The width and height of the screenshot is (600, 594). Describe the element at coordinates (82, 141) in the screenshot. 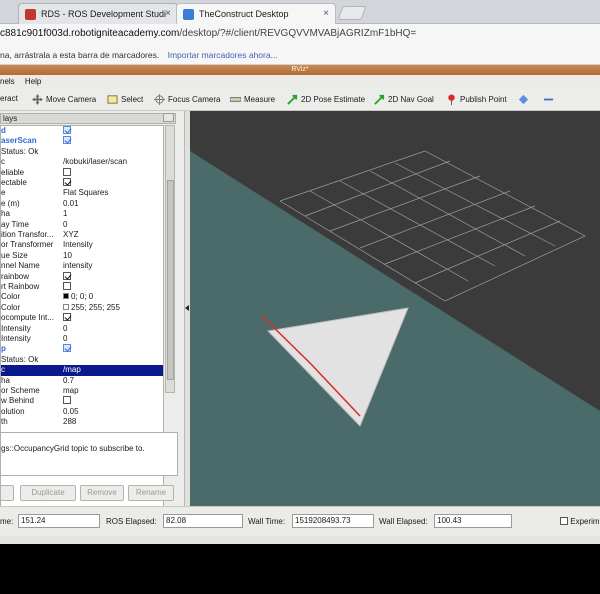

I see `tree-row: aserScan` at that location.